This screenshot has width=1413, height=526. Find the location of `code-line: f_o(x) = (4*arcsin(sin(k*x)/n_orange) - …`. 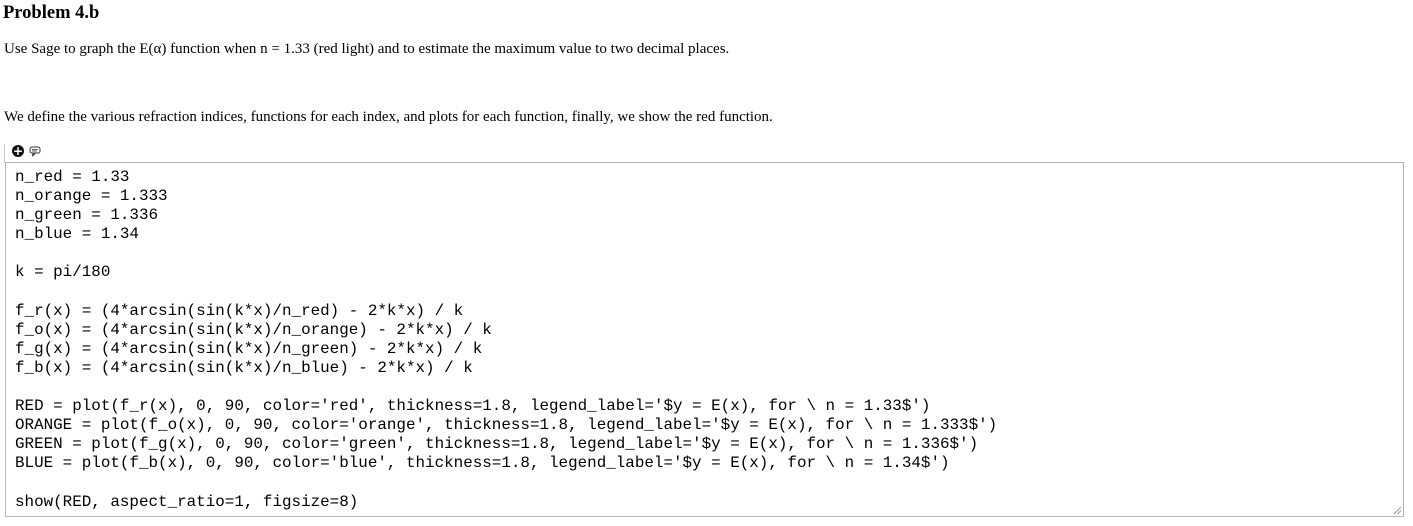

code-line: f_o(x) = (4*arcsin(sin(k*x)/n_orange) - … is located at coordinates (253, 329).